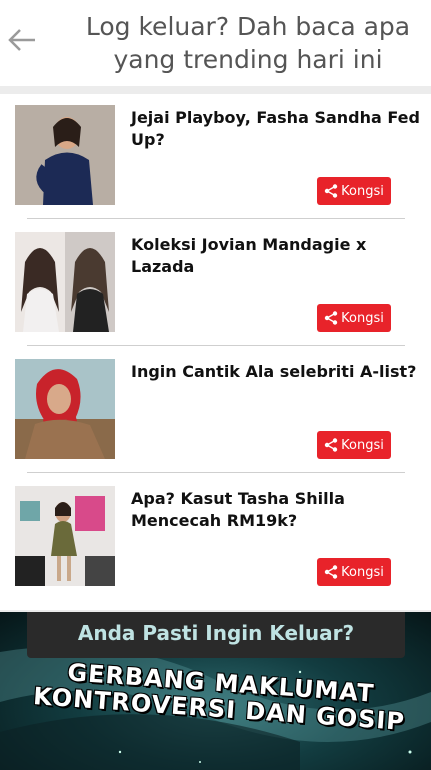 This screenshot has width=431, height=770. Describe the element at coordinates (276, 256) in the screenshot. I see `item-title: Koleksi Jovian Mandagie x Lazada` at that location.